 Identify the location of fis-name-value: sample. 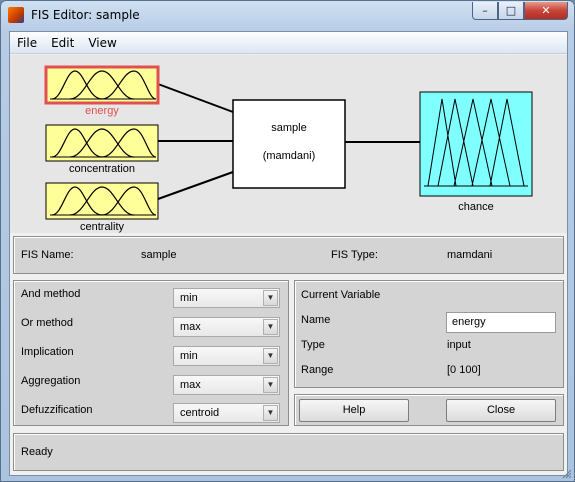
(159, 255).